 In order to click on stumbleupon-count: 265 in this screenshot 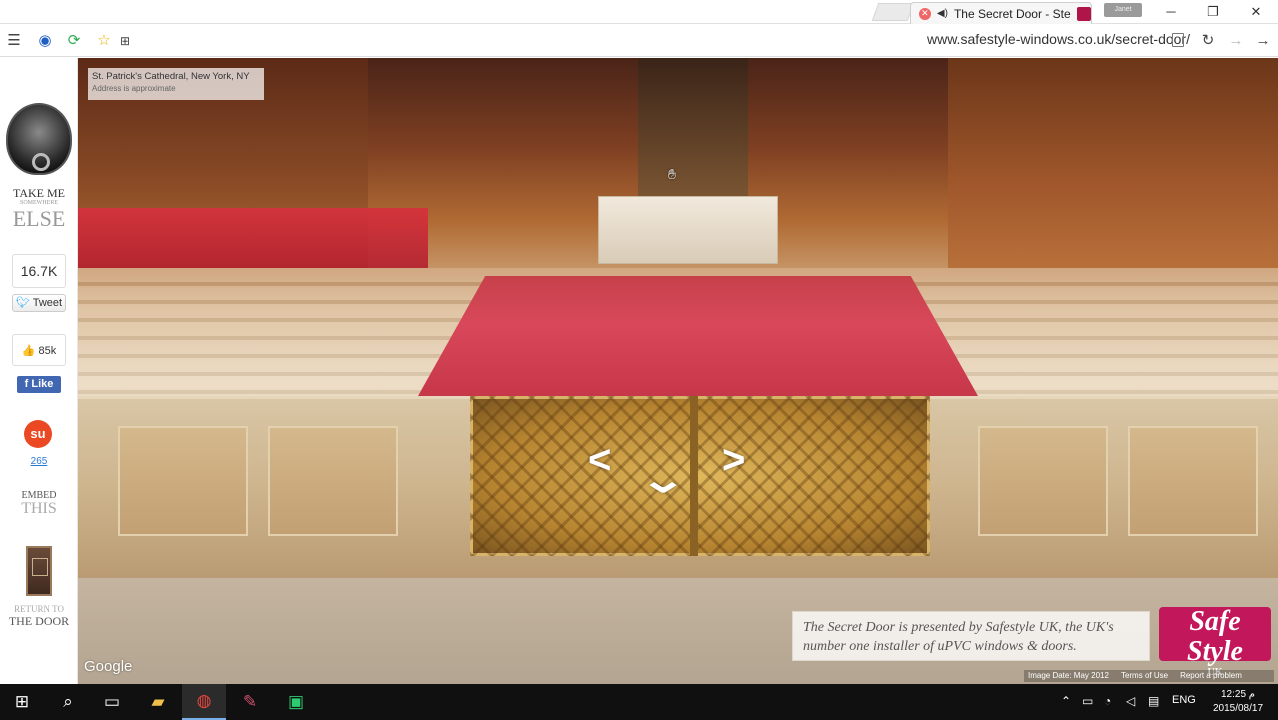, I will do `click(39, 461)`.